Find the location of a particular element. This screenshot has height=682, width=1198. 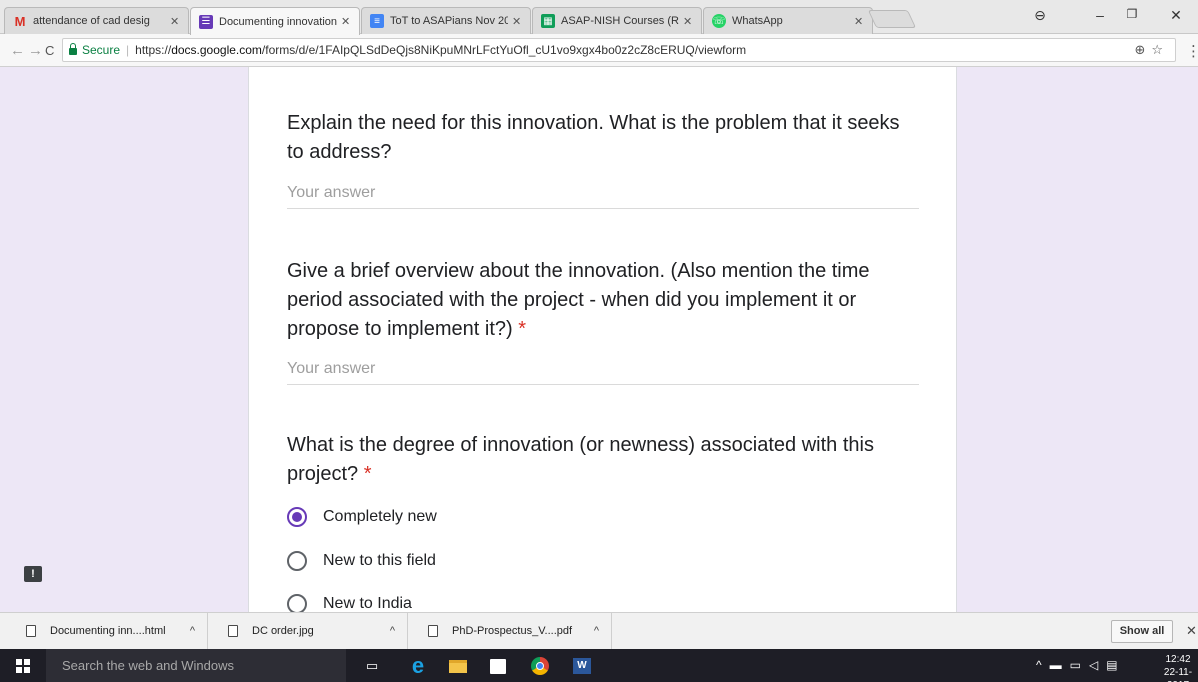

new-tab-button is located at coordinates (892, 19).